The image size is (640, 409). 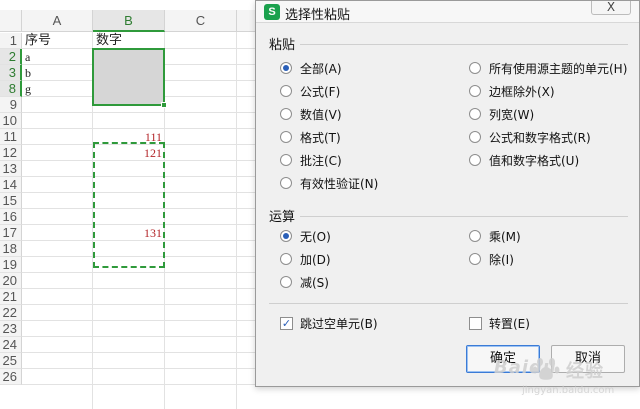 I want to click on row-header: 17, so click(x=11, y=233).